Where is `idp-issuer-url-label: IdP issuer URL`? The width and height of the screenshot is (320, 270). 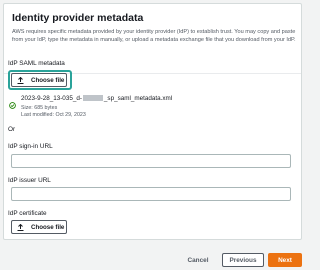 idp-issuer-url-label: IdP issuer URL is located at coordinates (29, 180).